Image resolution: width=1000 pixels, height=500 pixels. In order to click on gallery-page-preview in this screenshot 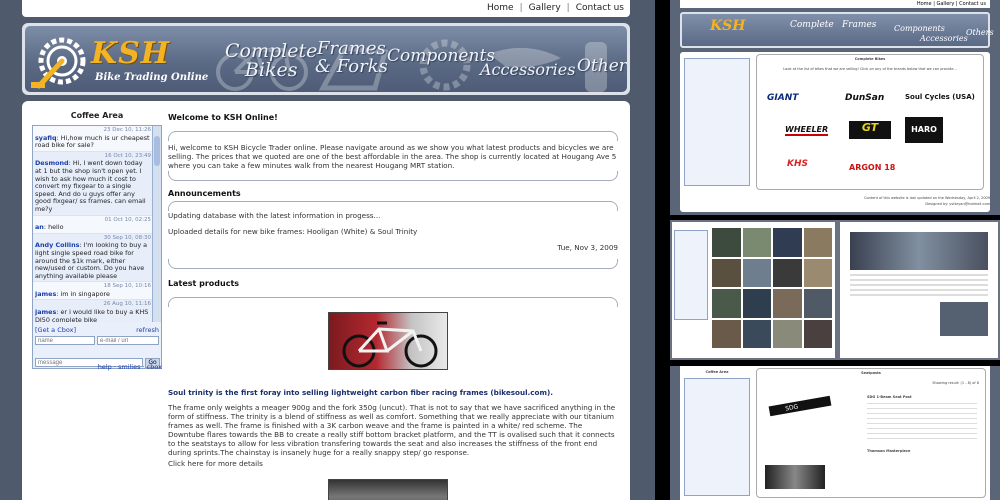, I will do `click(835, 290)`.